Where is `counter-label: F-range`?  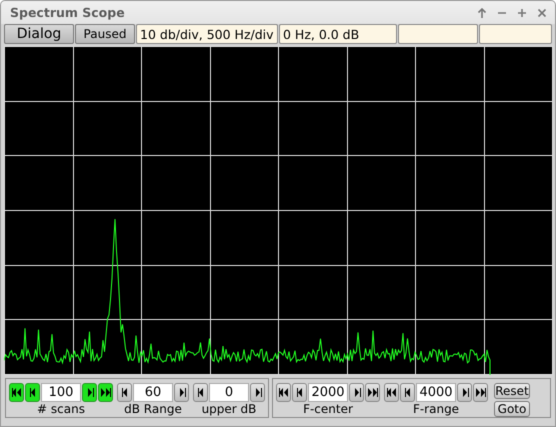 counter-label: F-range is located at coordinates (436, 409).